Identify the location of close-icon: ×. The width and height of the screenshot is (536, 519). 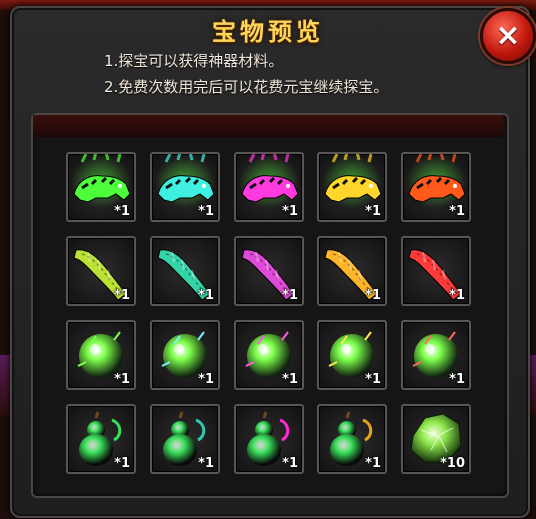
(508, 35).